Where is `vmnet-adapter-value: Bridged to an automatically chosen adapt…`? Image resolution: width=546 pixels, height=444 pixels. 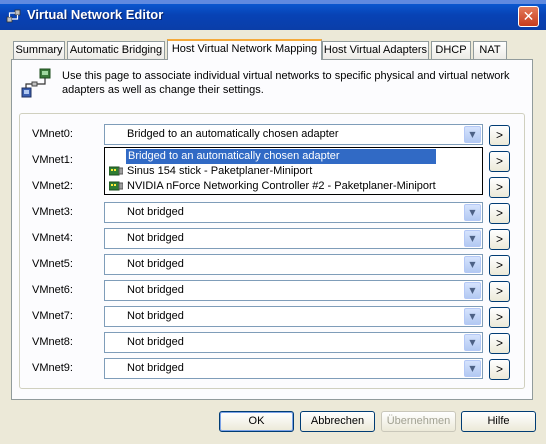 vmnet-adapter-value: Bridged to an automatically chosen adapt… is located at coordinates (233, 134).